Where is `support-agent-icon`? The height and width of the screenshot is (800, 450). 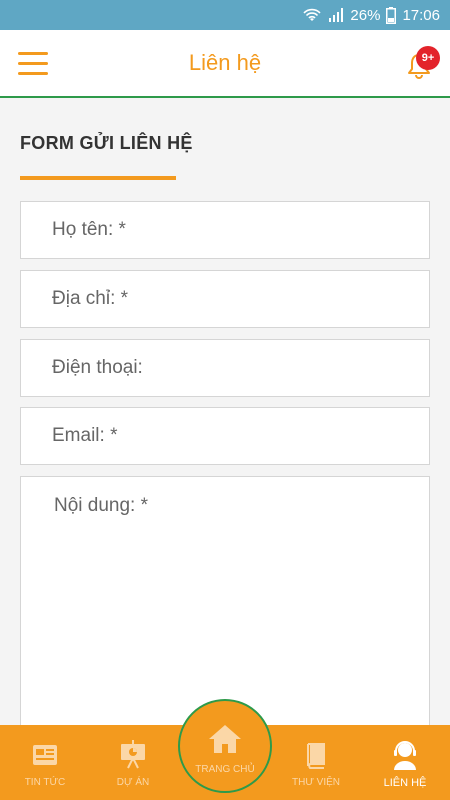 support-agent-icon is located at coordinates (405, 755).